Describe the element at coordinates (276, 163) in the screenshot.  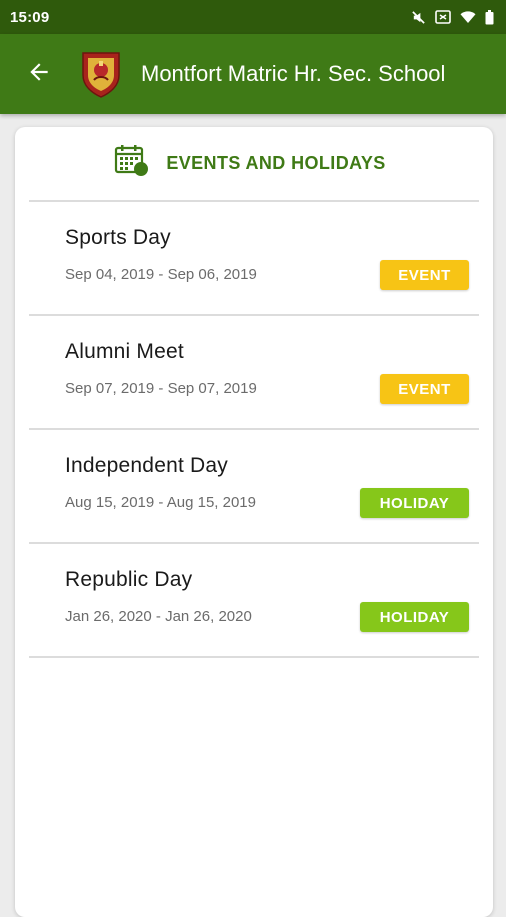
I see `card-title: EVENTS AND HOLIDAYS` at that location.